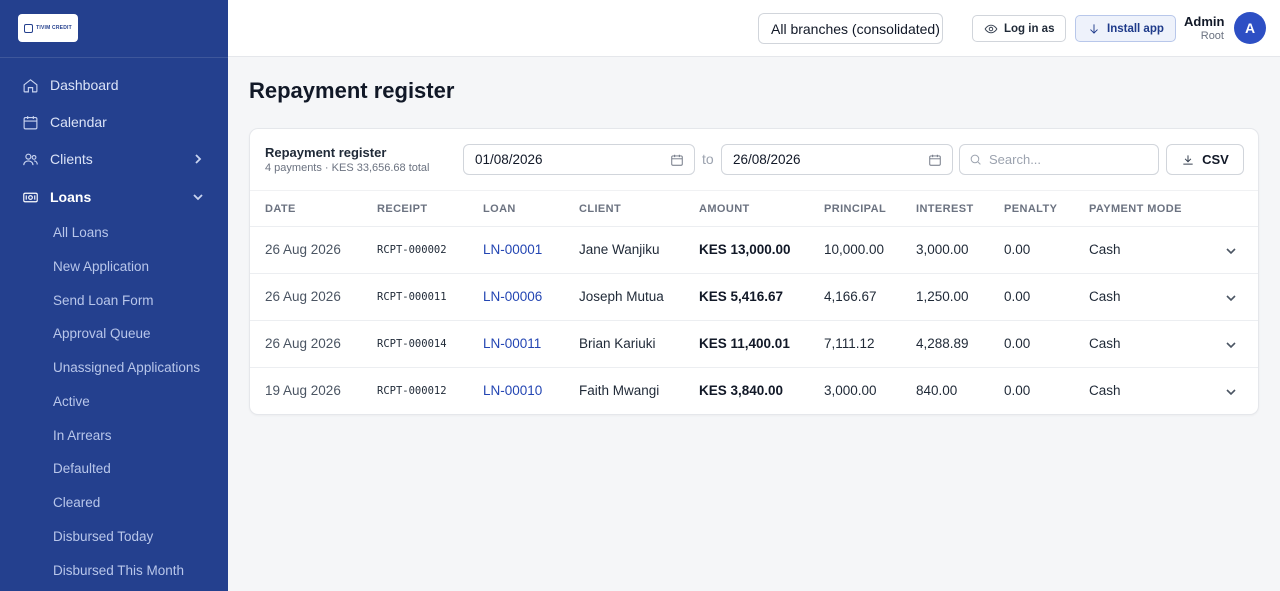 The width and height of the screenshot is (1280, 591). What do you see at coordinates (29, 28) in the screenshot?
I see `logo-mark-icon` at bounding box center [29, 28].